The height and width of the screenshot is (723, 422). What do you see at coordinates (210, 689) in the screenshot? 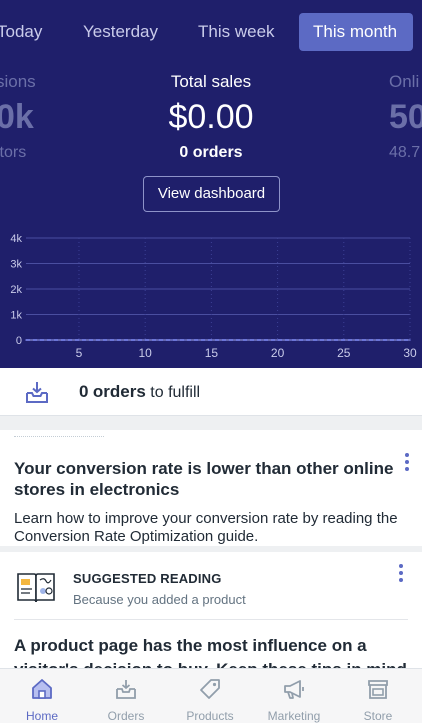
I see `tag-icon` at bounding box center [210, 689].